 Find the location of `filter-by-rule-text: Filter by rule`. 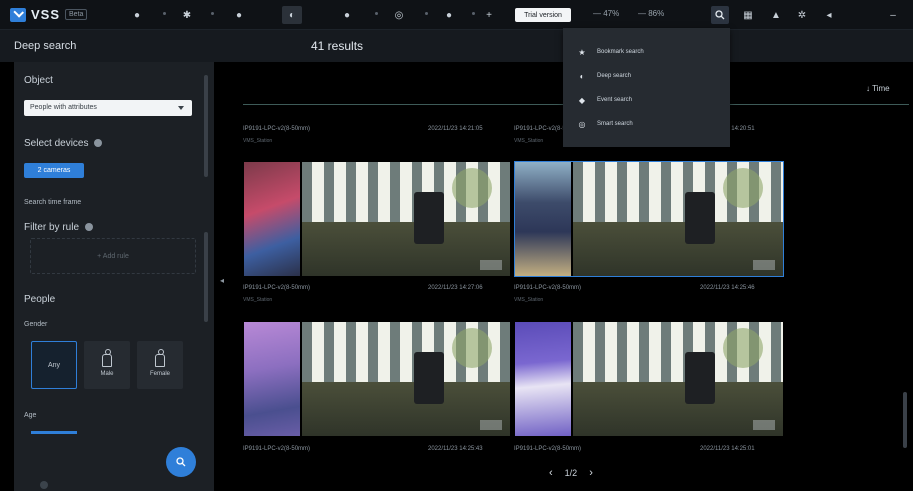

filter-by-rule-text: Filter by rule is located at coordinates (52, 227).